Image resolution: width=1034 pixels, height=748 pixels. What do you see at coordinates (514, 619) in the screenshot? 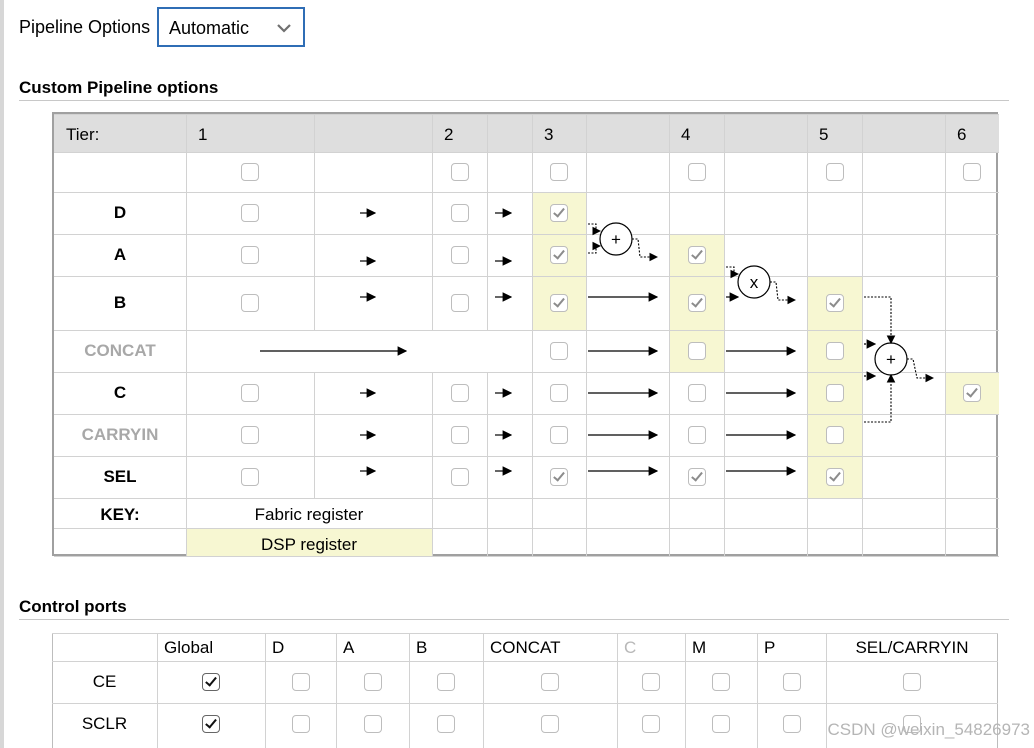
I see `section-divider` at bounding box center [514, 619].